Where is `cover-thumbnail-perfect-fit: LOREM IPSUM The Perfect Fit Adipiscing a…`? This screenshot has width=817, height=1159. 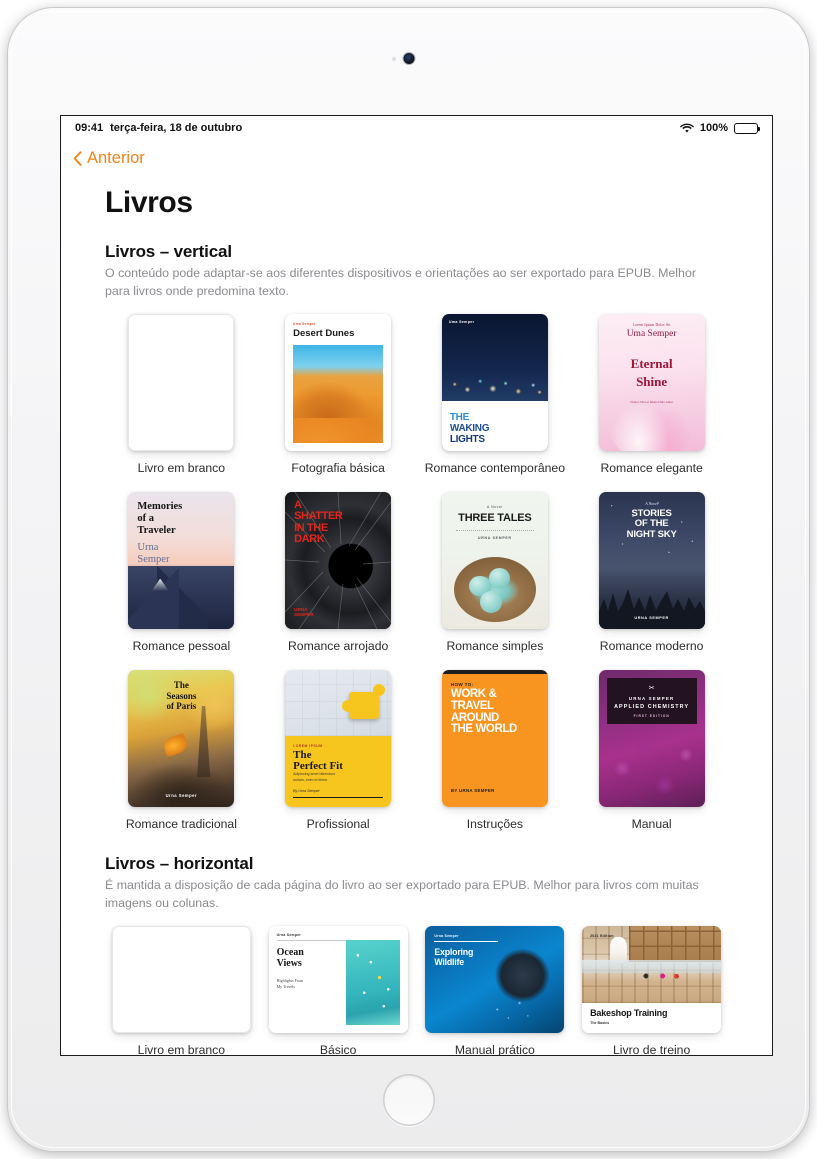
cover-thumbnail-perfect-fit: LOREM IPSUM The Perfect Fit Adipiscing a… is located at coordinates (338, 739).